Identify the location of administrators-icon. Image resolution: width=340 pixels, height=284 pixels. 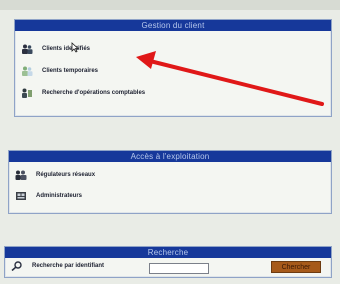
(21, 196).